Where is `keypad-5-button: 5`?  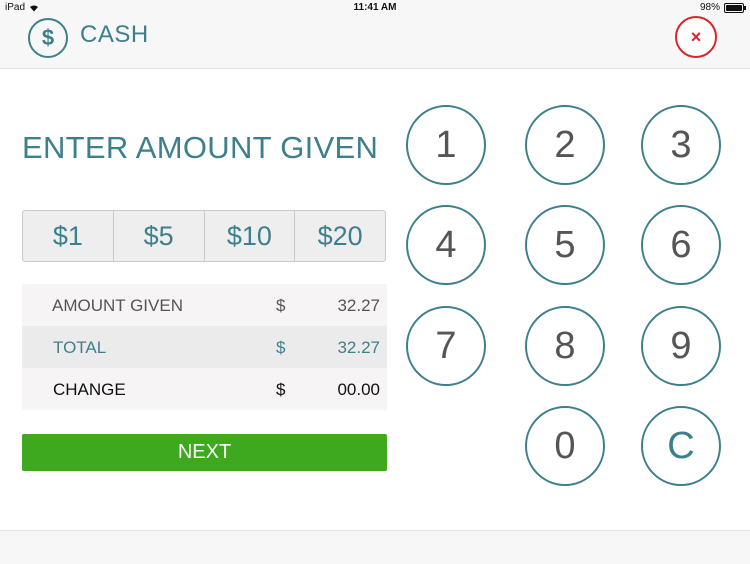
keypad-5-button: 5 is located at coordinates (565, 245).